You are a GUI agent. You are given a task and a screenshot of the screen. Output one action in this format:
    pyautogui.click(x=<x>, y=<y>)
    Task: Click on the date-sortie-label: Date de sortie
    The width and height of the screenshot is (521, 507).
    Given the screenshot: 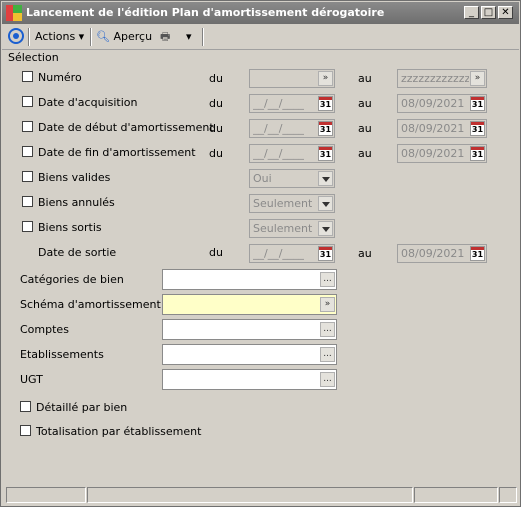 What is the action you would take?
    pyautogui.click(x=77, y=252)
    